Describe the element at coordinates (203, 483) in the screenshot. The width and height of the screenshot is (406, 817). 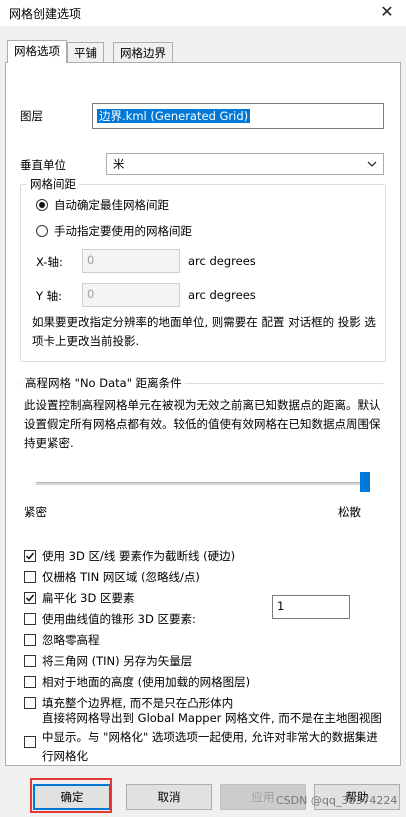
I see `nodata-slider-track` at that location.